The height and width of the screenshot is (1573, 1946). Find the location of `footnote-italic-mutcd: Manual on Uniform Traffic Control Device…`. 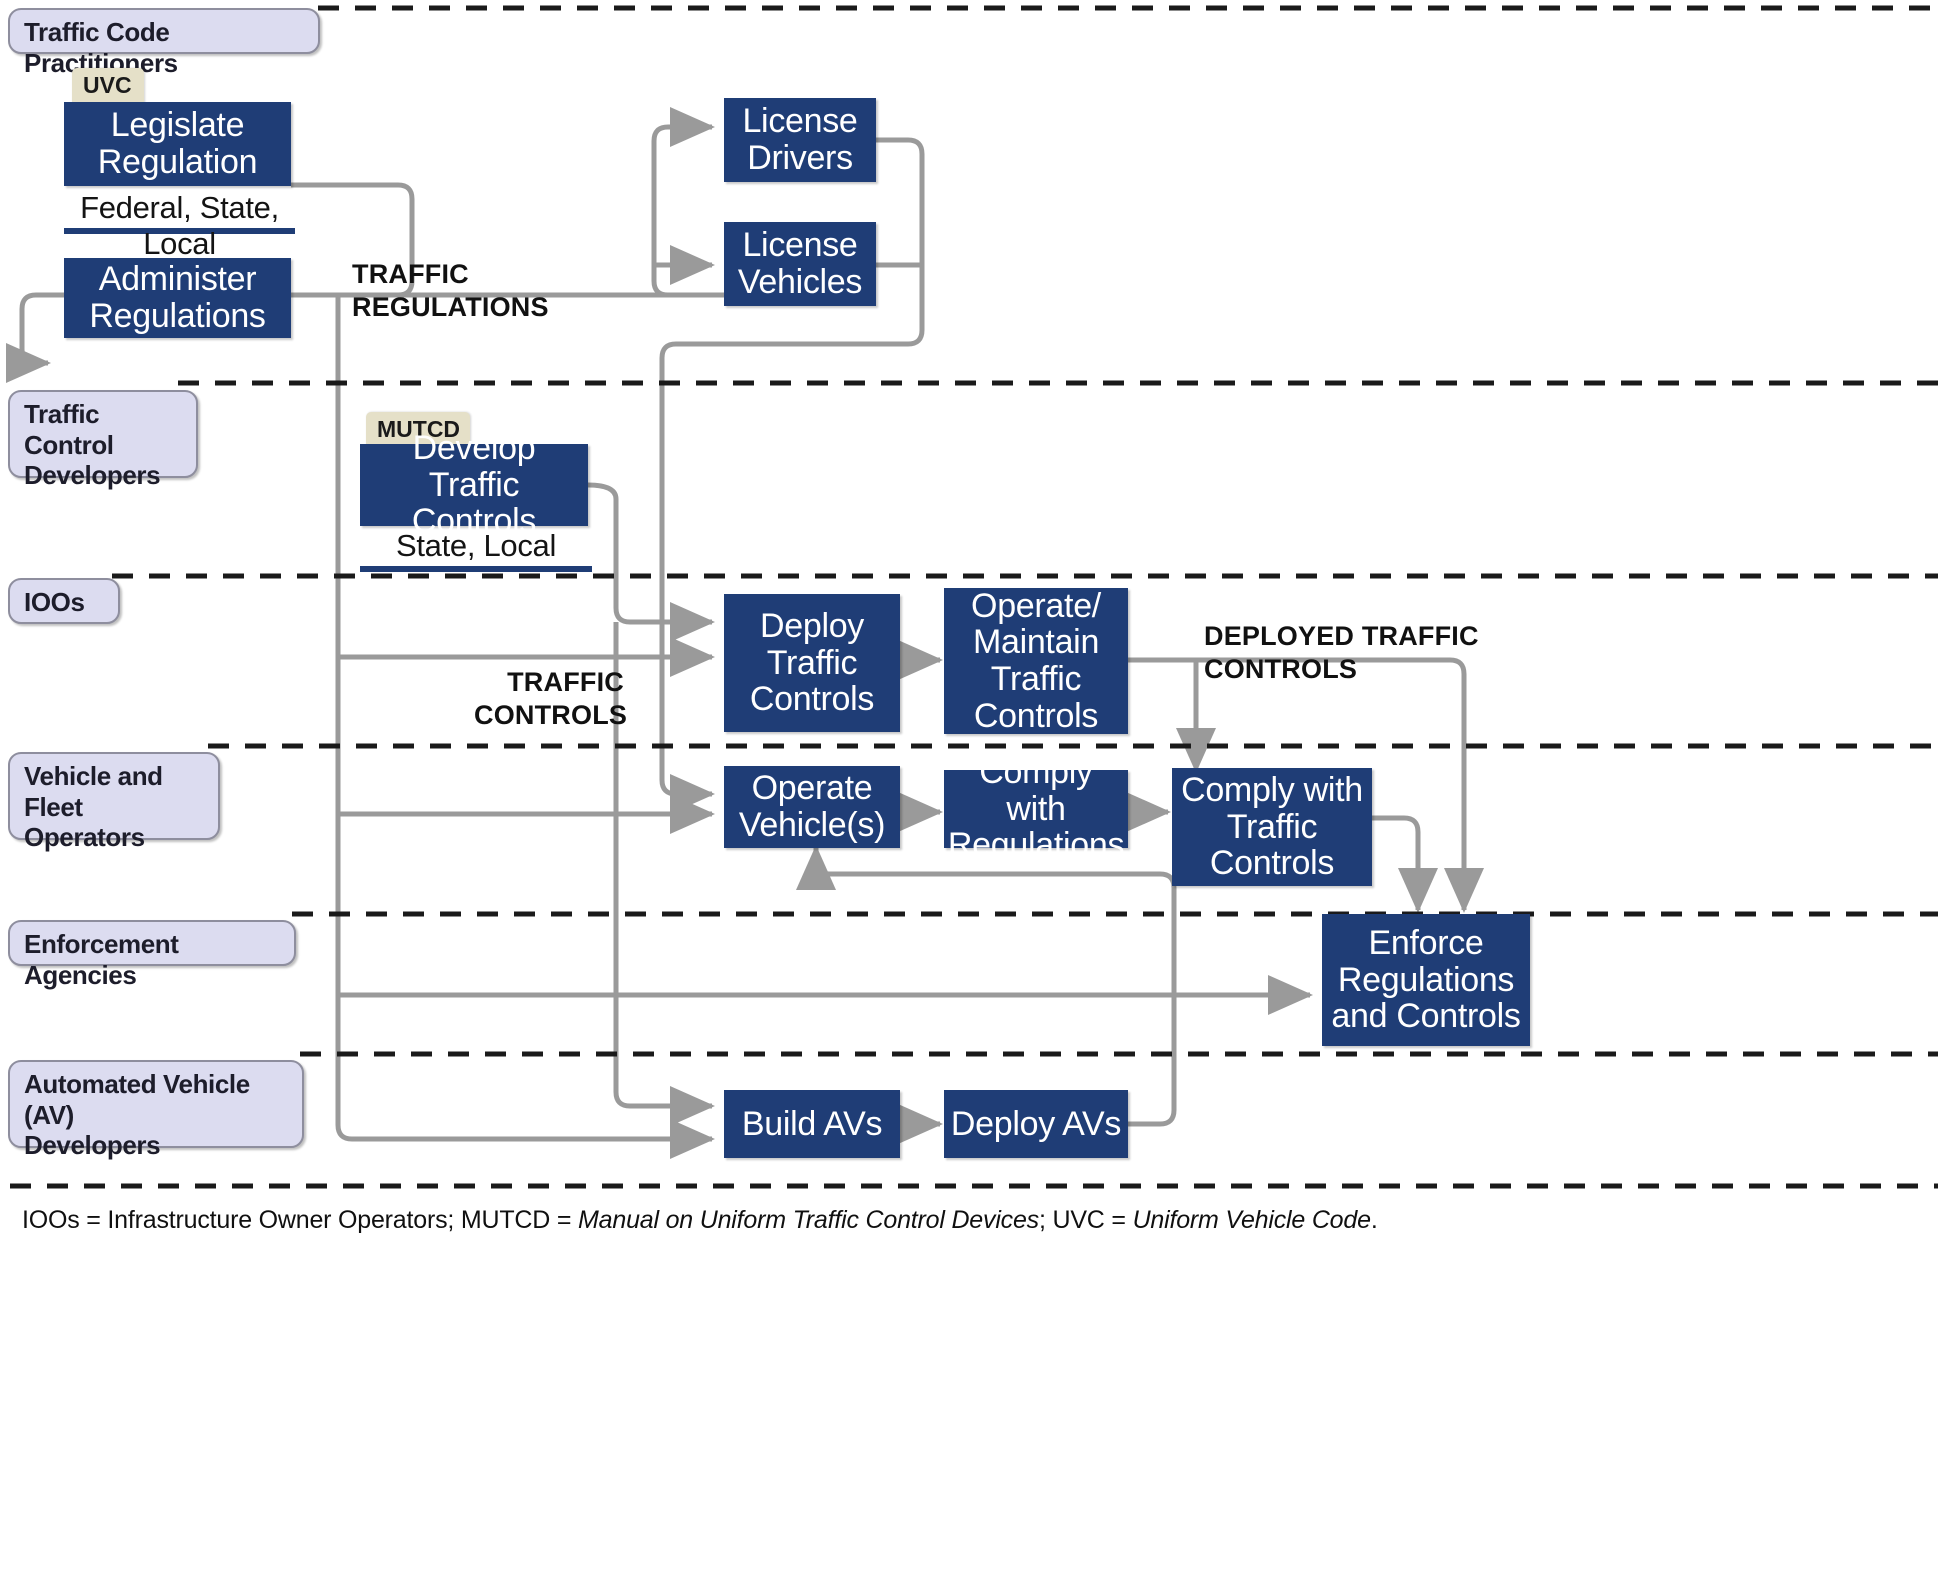

footnote-italic-mutcd: Manual on Uniform Traffic Control Device… is located at coordinates (808, 1220).